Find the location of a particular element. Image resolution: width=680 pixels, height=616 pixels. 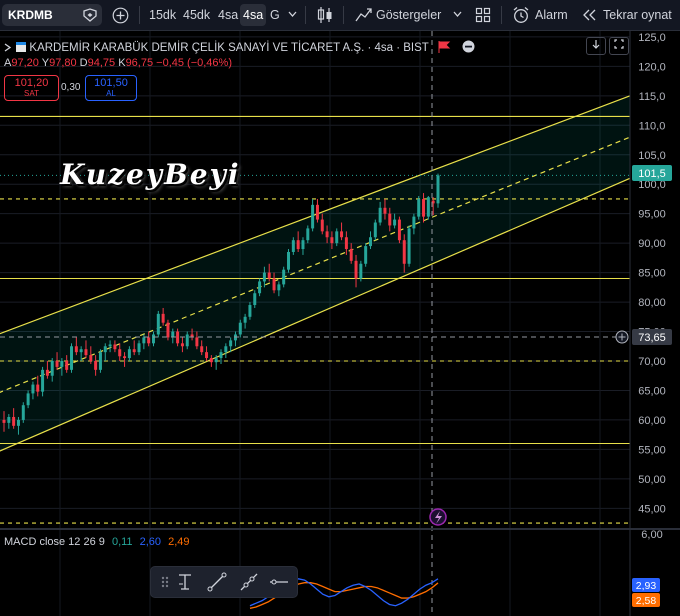

flag-icon is located at coordinates (21, 47).